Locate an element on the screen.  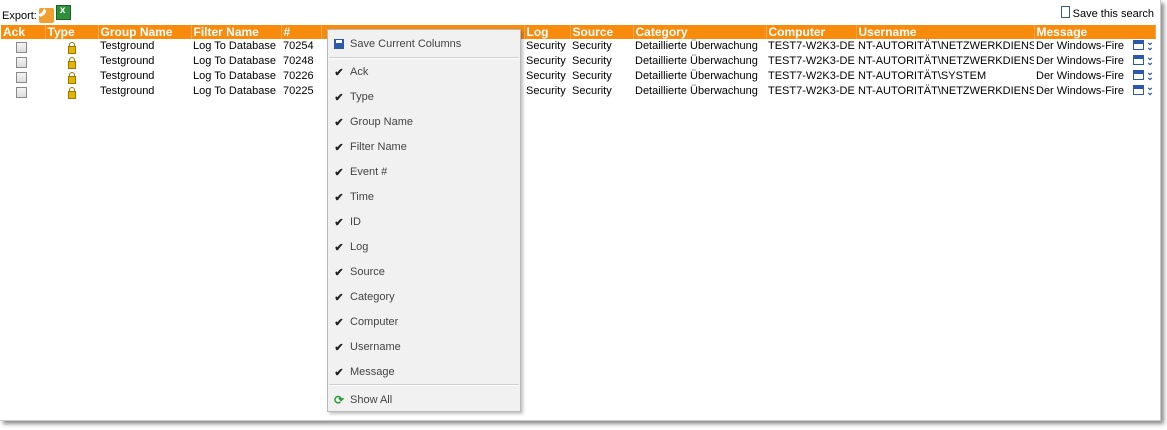
lock-icon is located at coordinates (71, 47).